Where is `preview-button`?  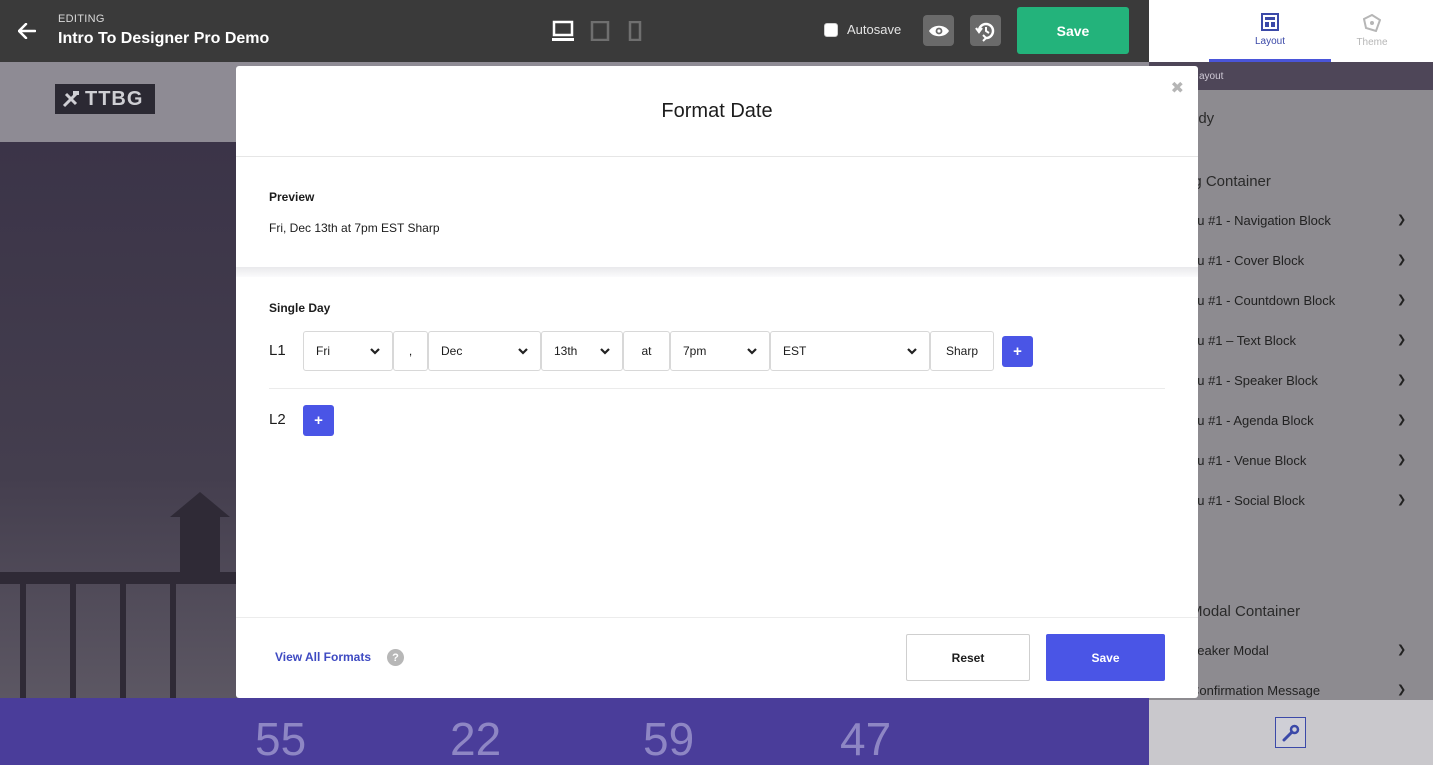 preview-button is located at coordinates (938, 30).